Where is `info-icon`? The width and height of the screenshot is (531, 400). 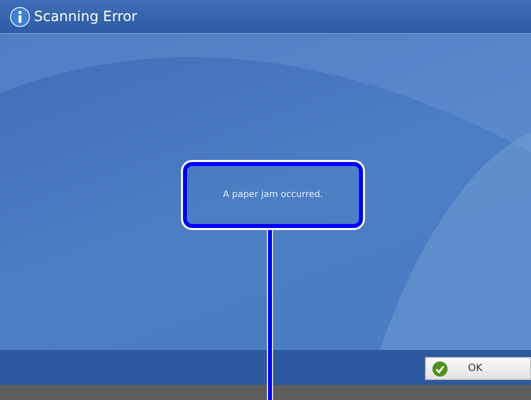 info-icon is located at coordinates (20, 16).